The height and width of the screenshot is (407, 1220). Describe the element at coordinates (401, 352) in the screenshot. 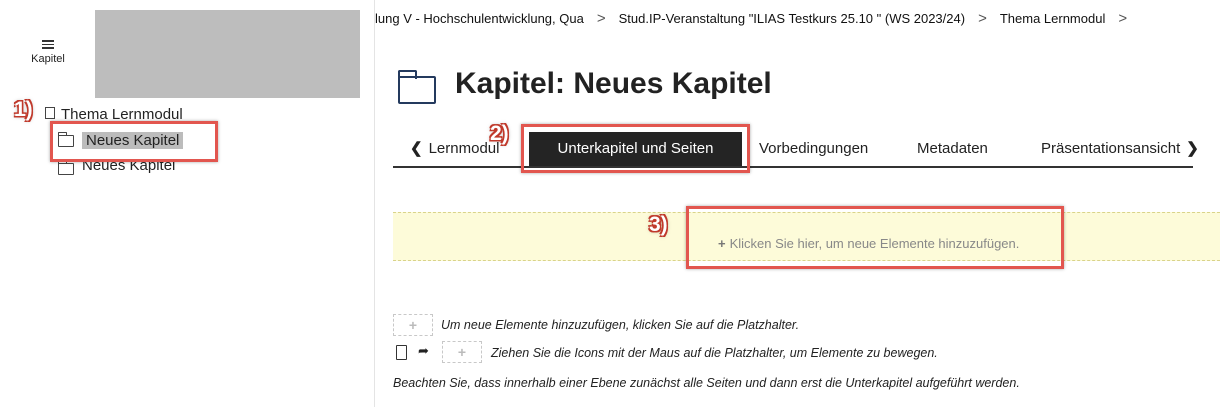

I see `page-icon` at that location.